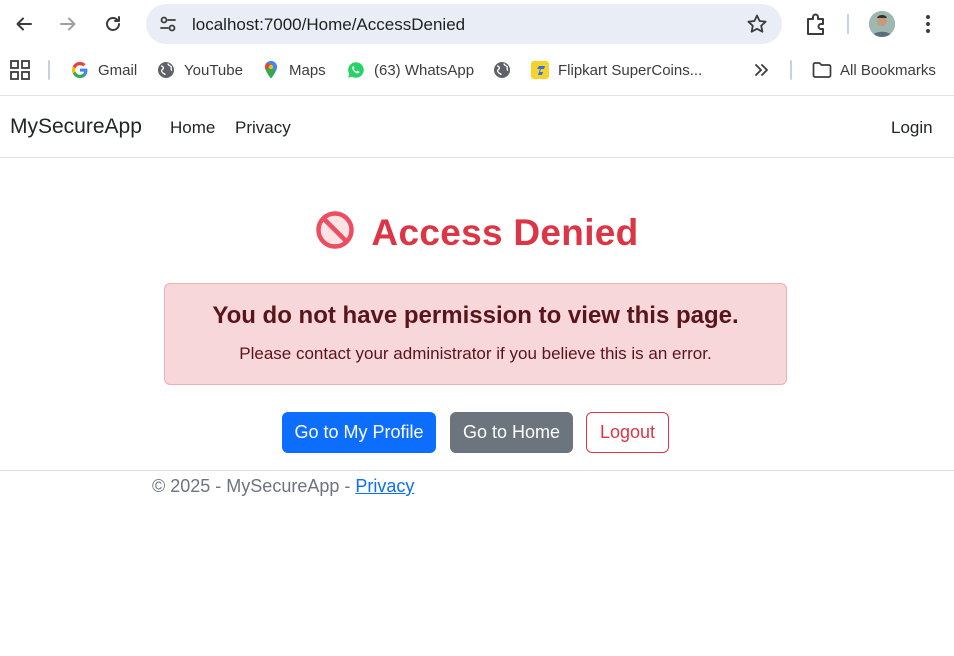 Image resolution: width=954 pixels, height=656 pixels. What do you see at coordinates (213, 70) in the screenshot?
I see `bookmark-label: YouTube` at bounding box center [213, 70].